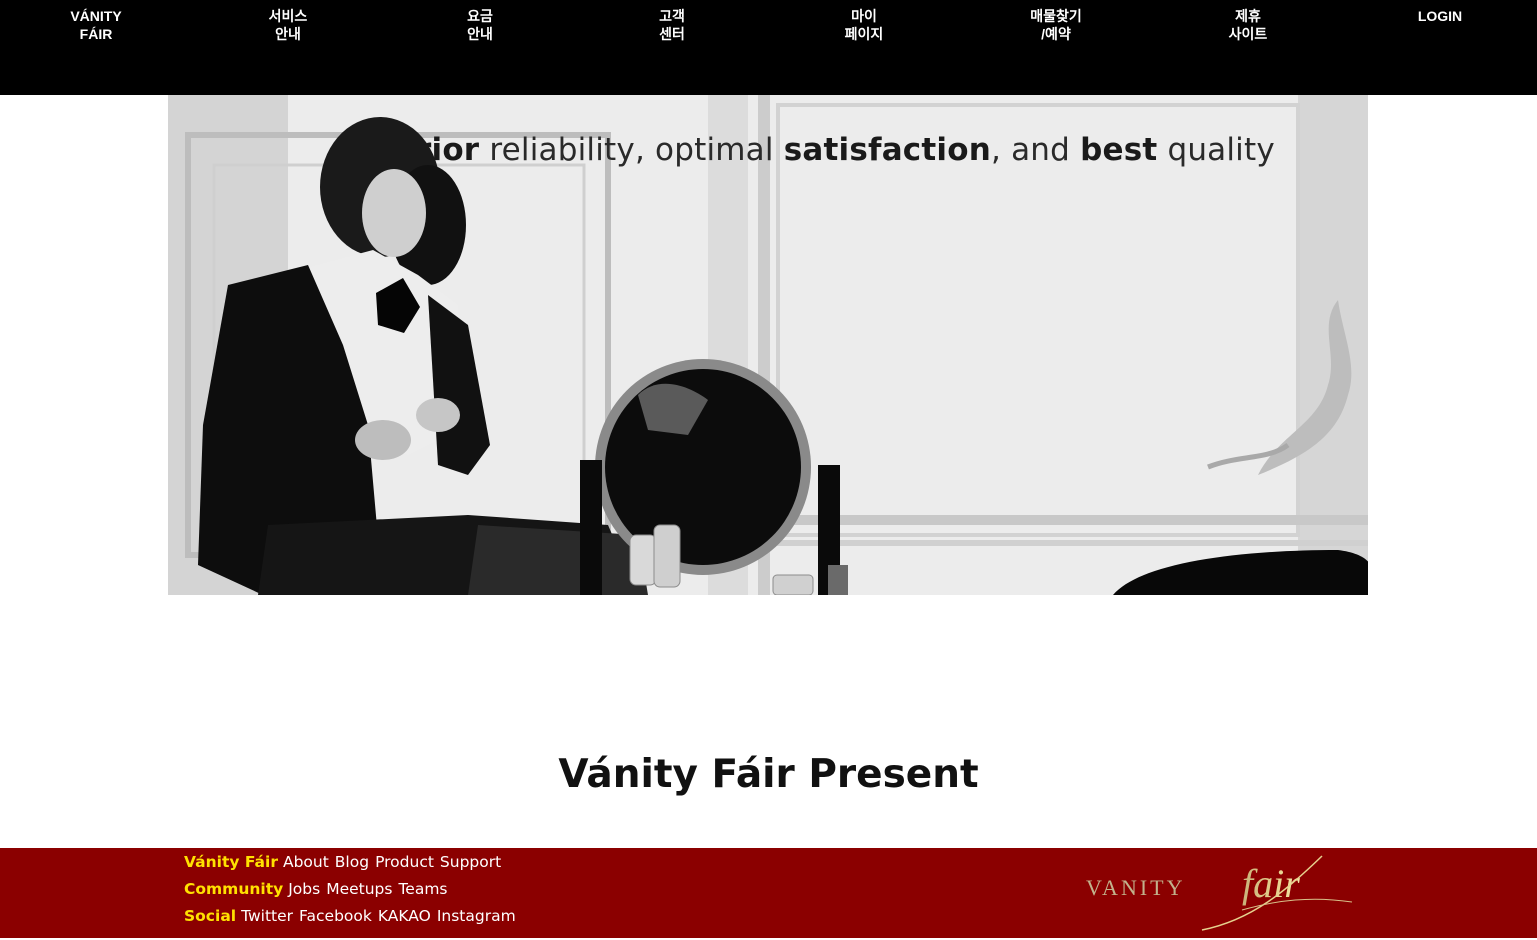 The image size is (1537, 940). What do you see at coordinates (288, 25) in the screenshot?
I see `nav-item-service: 서비스 안내` at bounding box center [288, 25].